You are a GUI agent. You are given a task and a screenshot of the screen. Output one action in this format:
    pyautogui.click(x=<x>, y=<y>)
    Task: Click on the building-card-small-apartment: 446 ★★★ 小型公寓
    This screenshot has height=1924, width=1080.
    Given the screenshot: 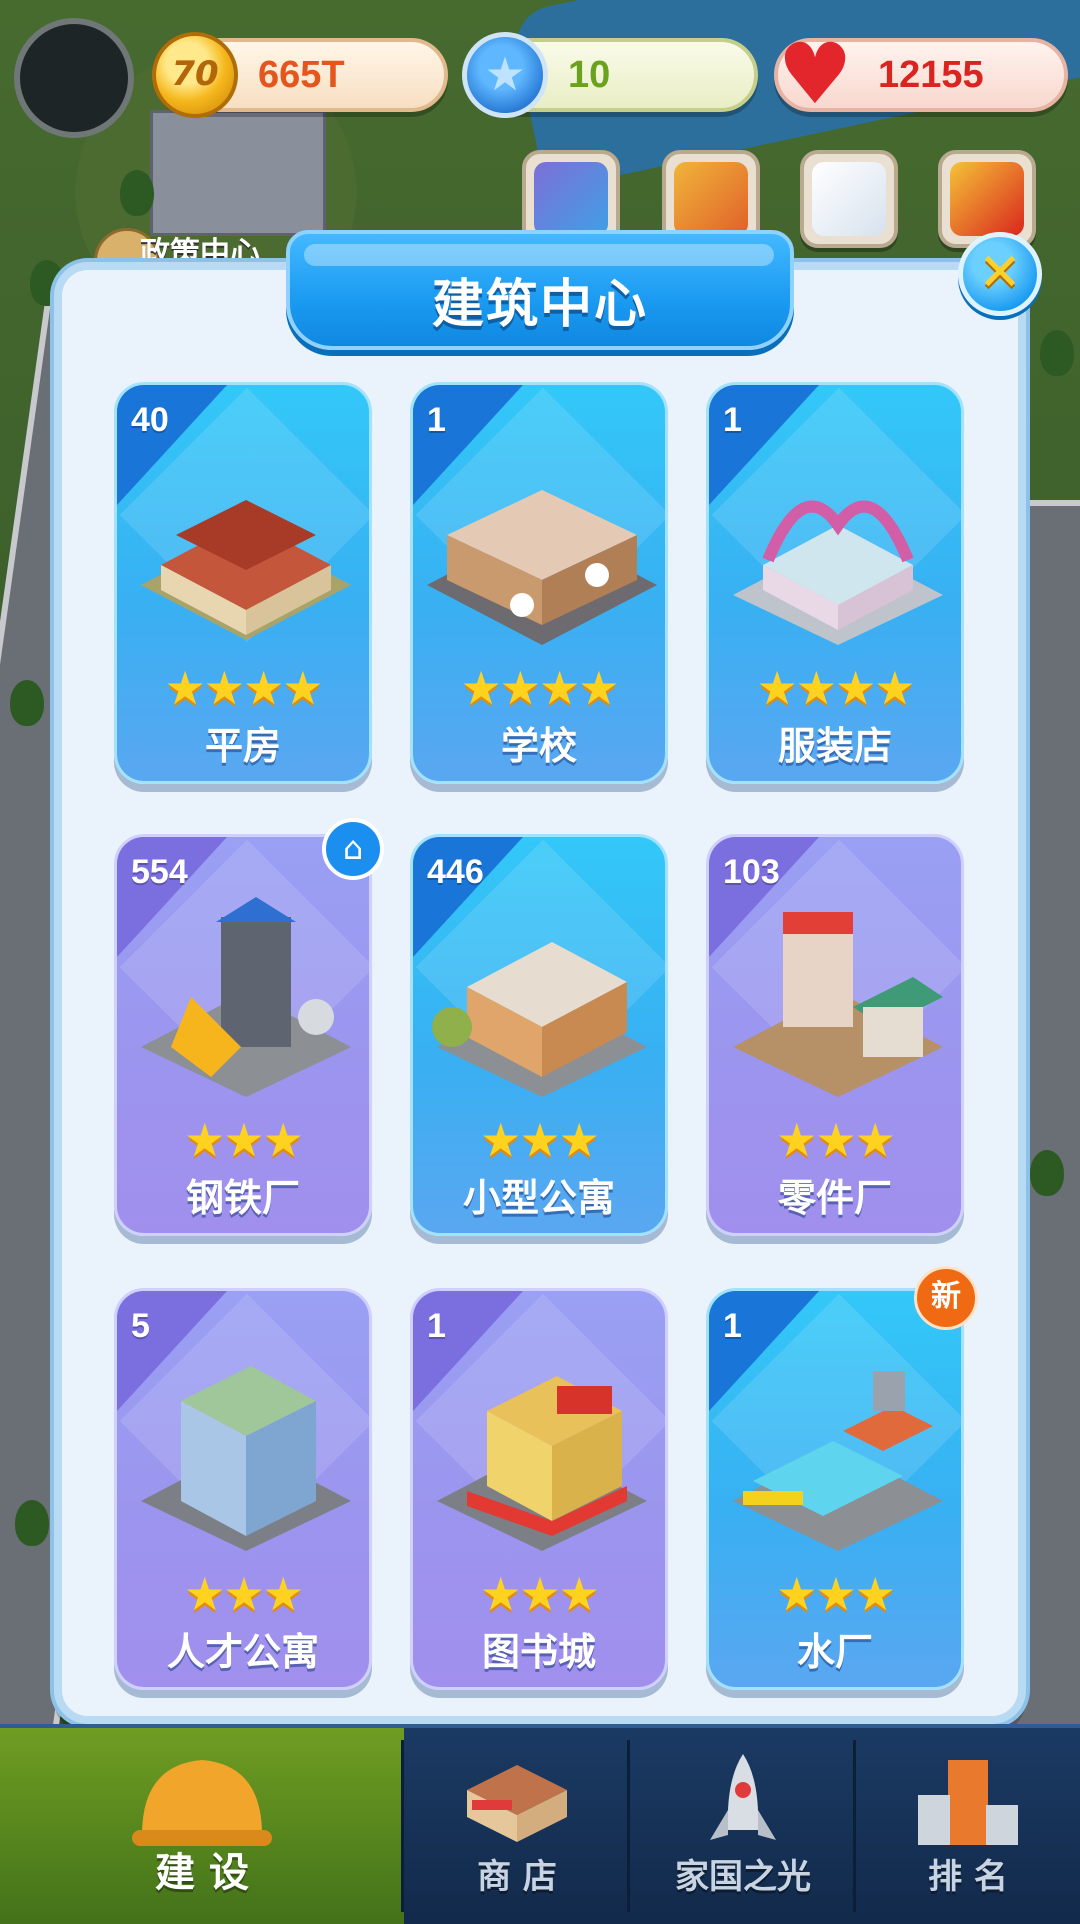 What is the action you would take?
    pyautogui.click(x=539, y=1035)
    